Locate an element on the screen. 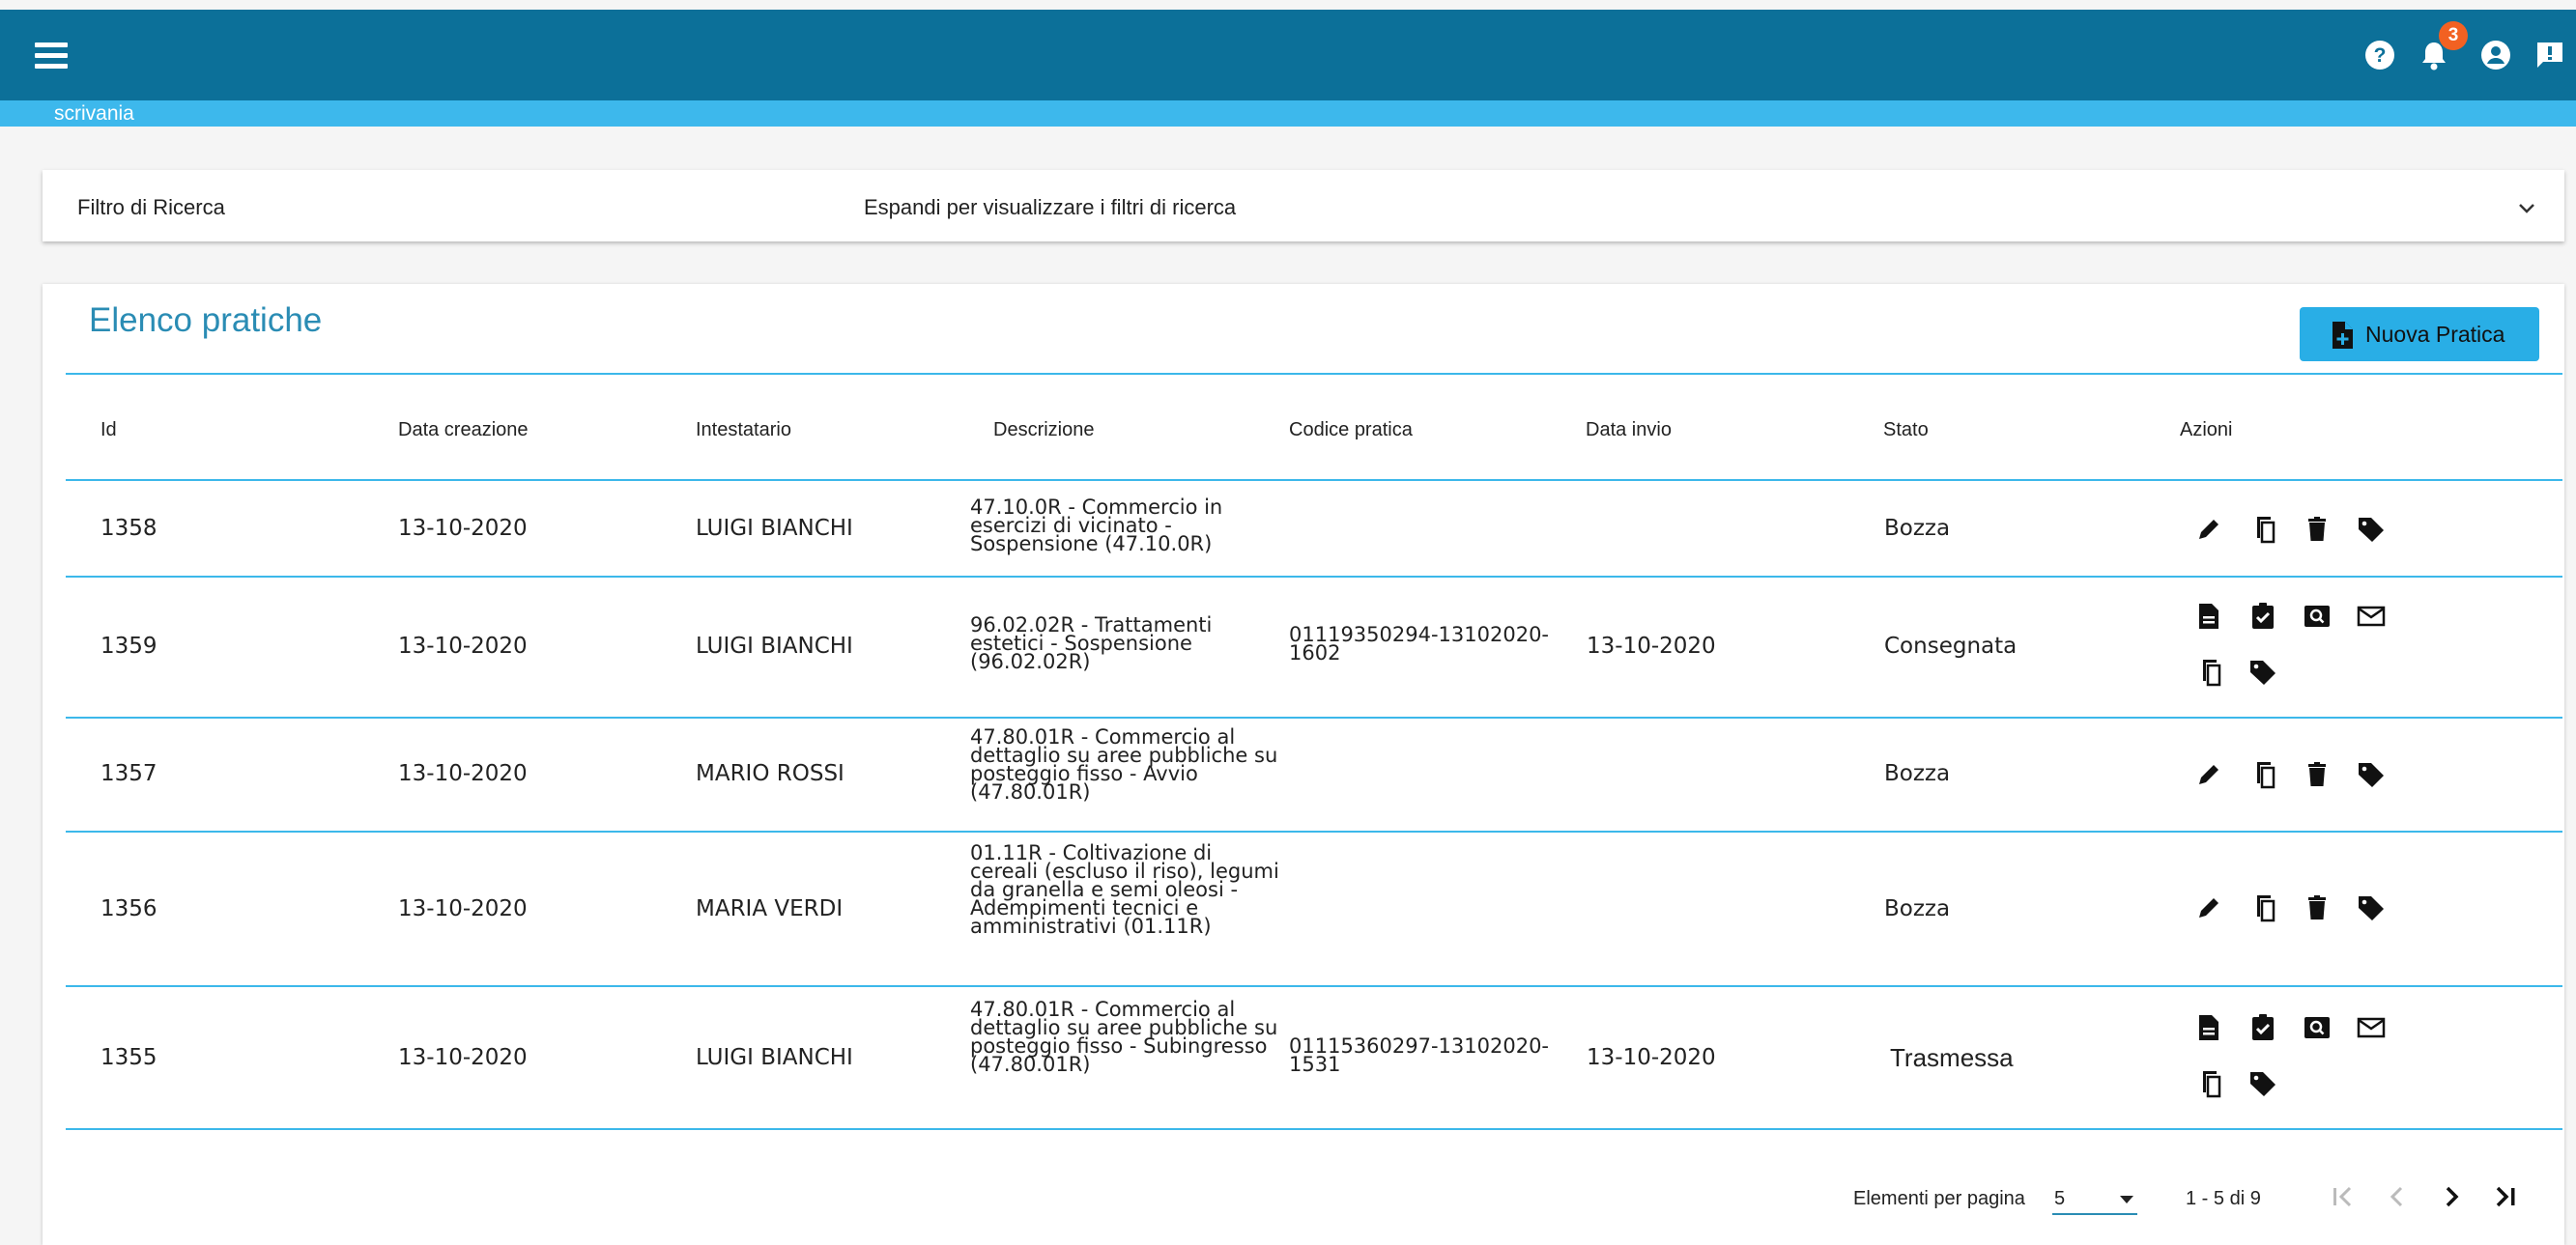 This screenshot has height=1245, width=2576. column-header-intestatario: Intestatario is located at coordinates (744, 430).